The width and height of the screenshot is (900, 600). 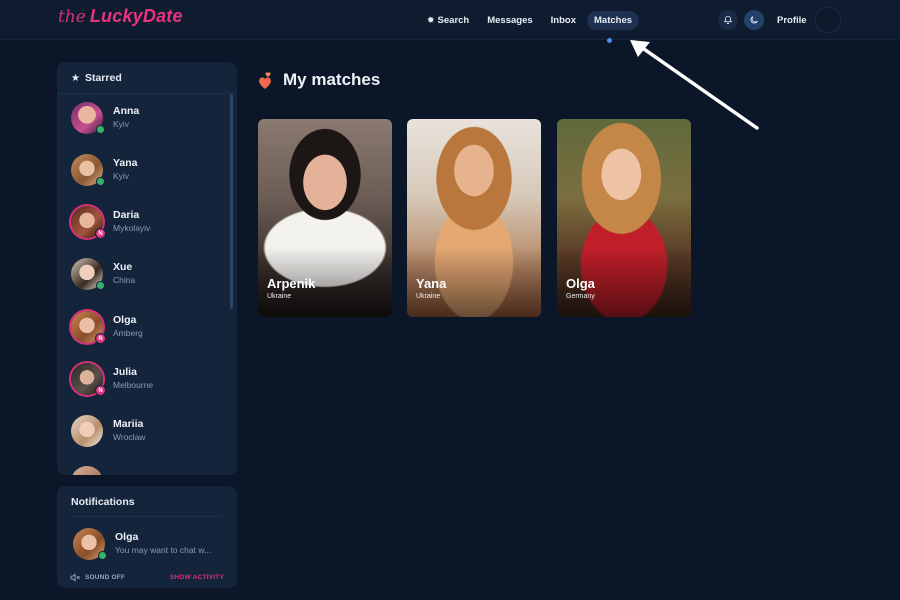 What do you see at coordinates (128, 424) in the screenshot?
I see `contact-name: Mariia` at bounding box center [128, 424].